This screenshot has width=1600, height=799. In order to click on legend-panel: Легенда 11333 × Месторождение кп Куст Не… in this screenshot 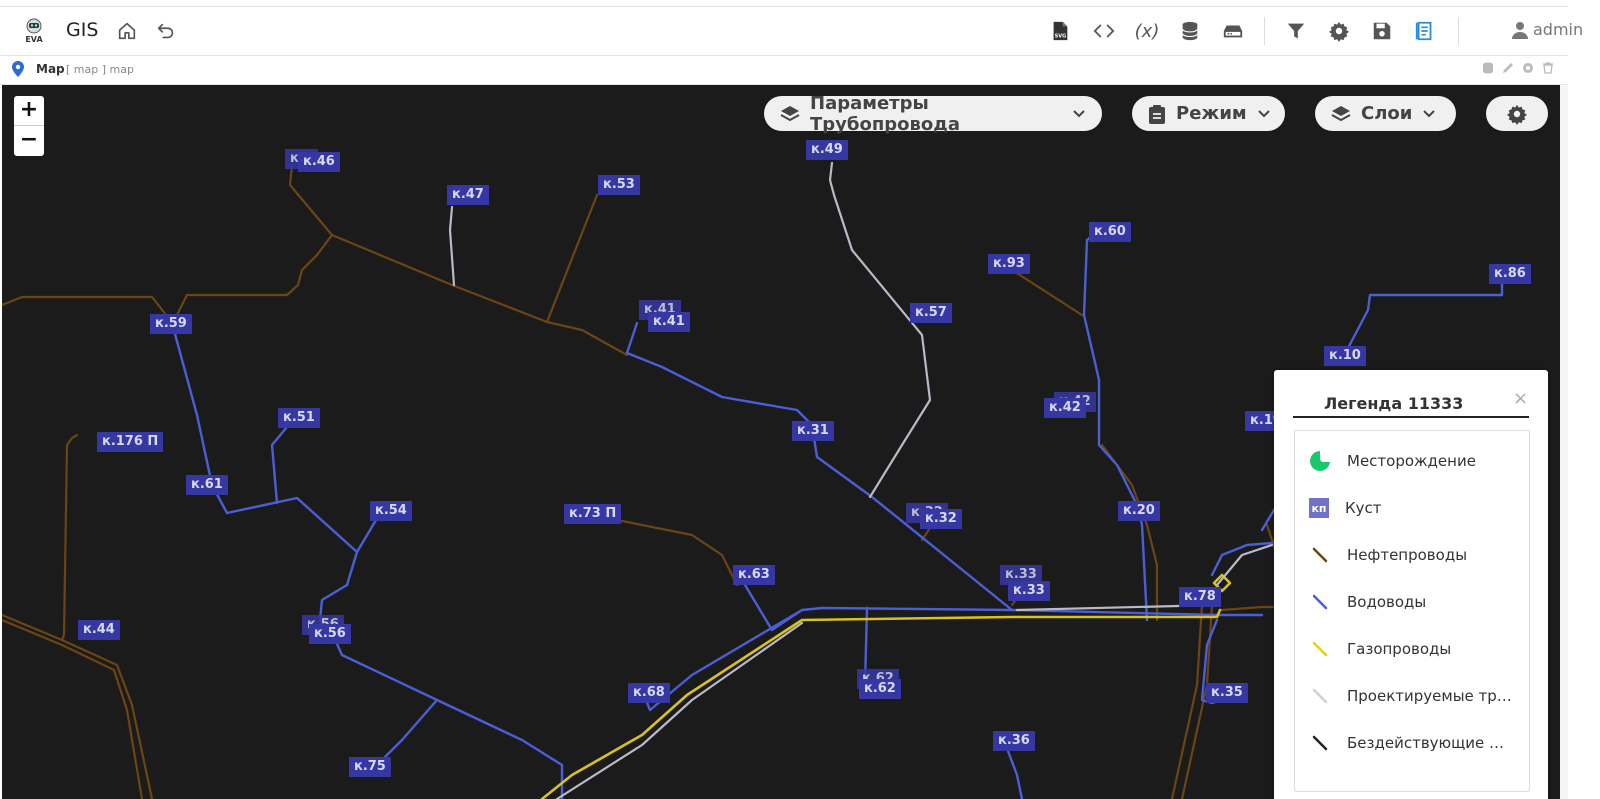, I will do `click(1411, 584)`.